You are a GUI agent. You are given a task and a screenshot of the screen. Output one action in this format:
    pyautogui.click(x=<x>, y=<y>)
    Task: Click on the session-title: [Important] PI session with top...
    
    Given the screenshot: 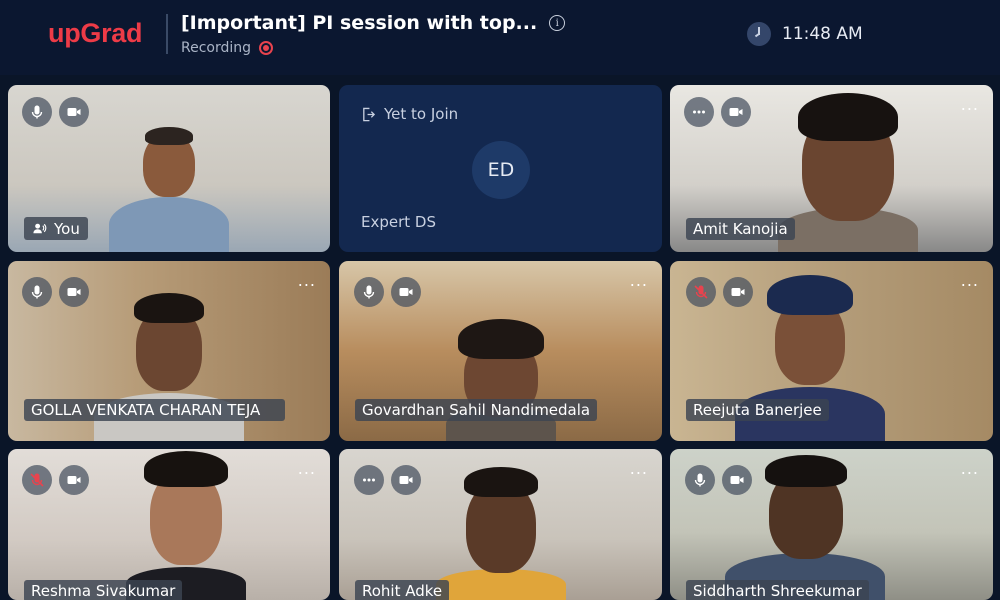 What is the action you would take?
    pyautogui.click(x=359, y=23)
    